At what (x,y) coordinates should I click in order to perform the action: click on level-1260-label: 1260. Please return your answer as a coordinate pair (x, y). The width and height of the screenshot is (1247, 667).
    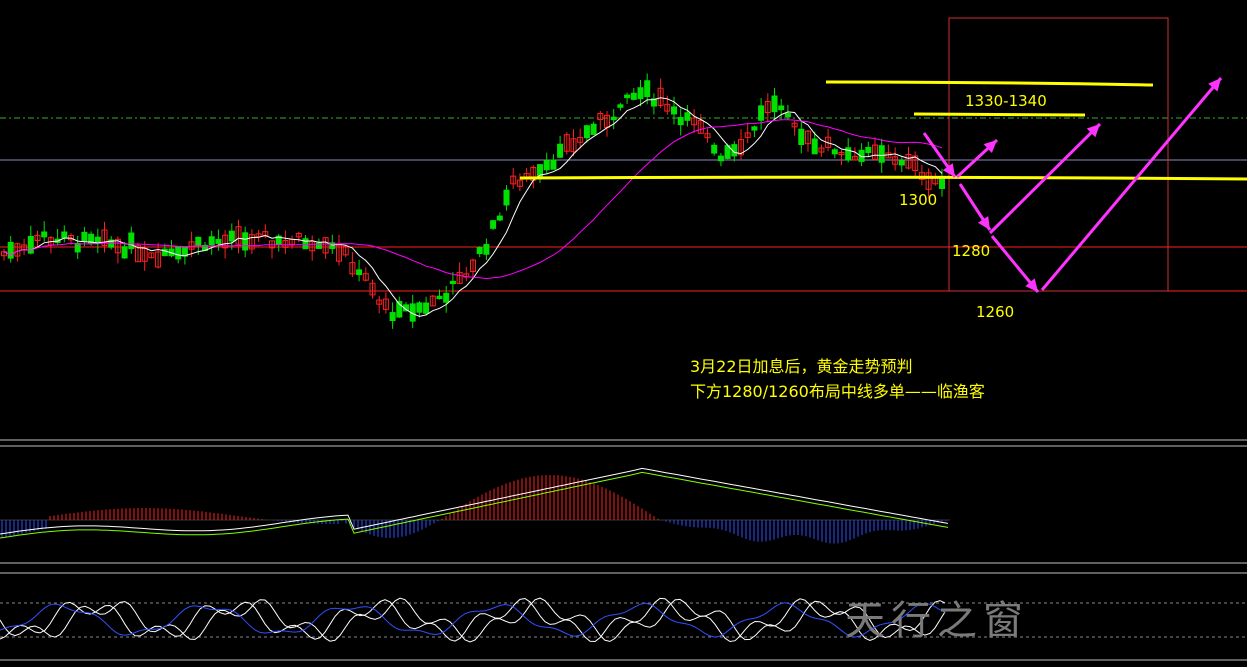
    Looking at the image, I should click on (995, 312).